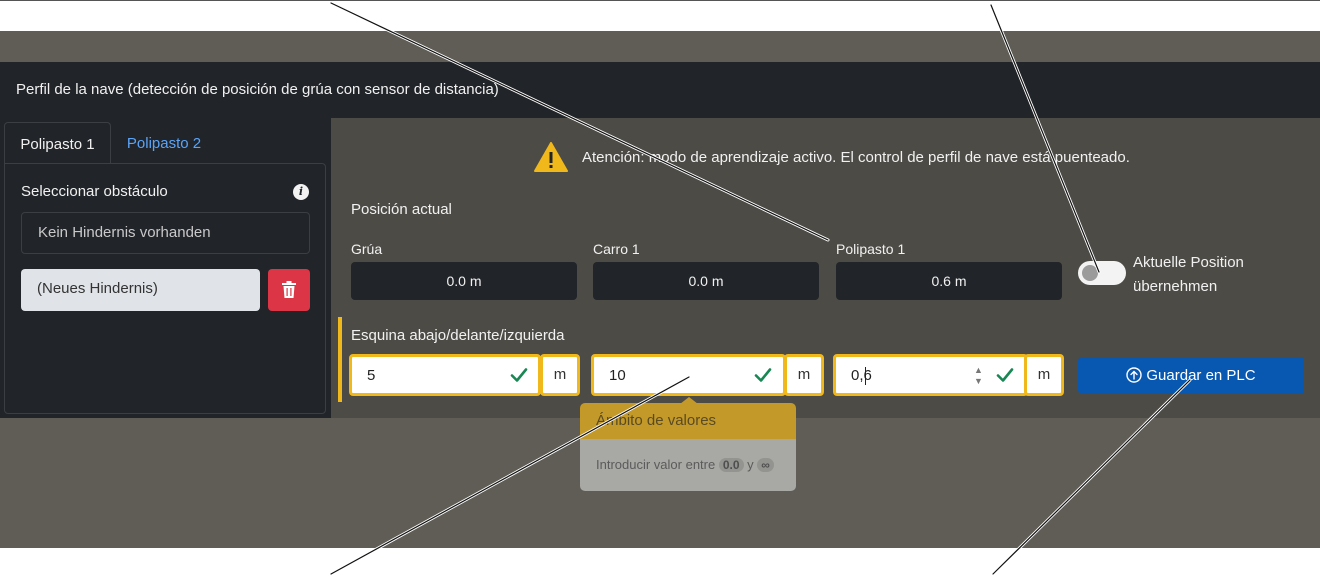 The width and height of the screenshot is (1320, 580). Describe the element at coordinates (1134, 375) in the screenshot. I see `upload-icon` at that location.